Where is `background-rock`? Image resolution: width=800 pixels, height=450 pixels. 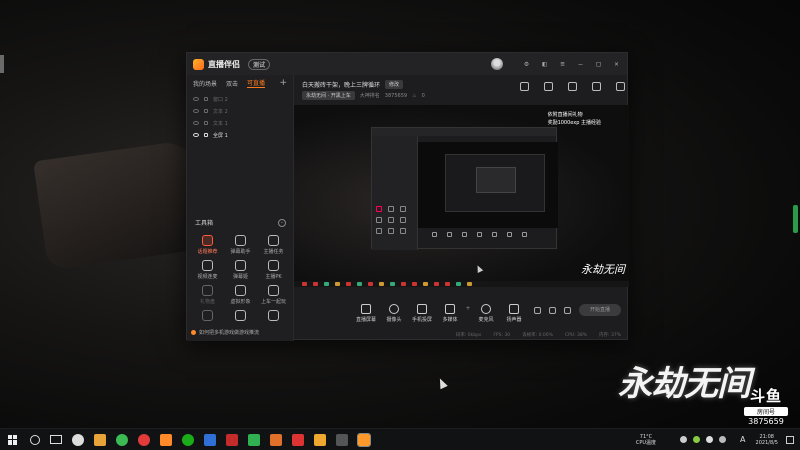
background-rock is located at coordinates (120, 205).